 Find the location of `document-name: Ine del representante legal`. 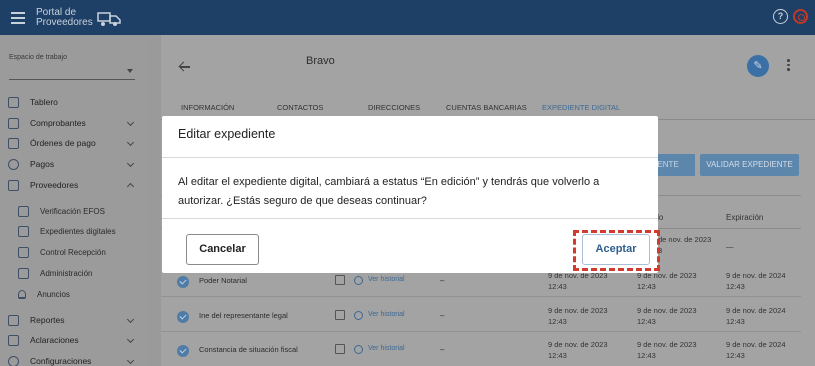

document-name: Ine del representante legal is located at coordinates (243, 315).